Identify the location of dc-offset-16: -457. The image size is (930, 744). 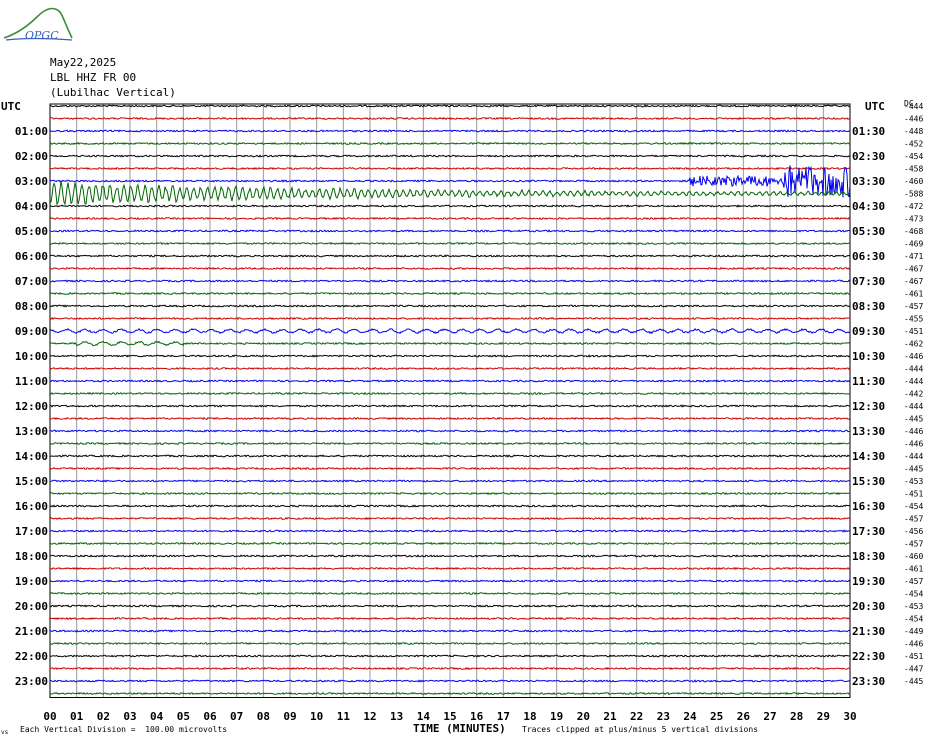
(913, 306).